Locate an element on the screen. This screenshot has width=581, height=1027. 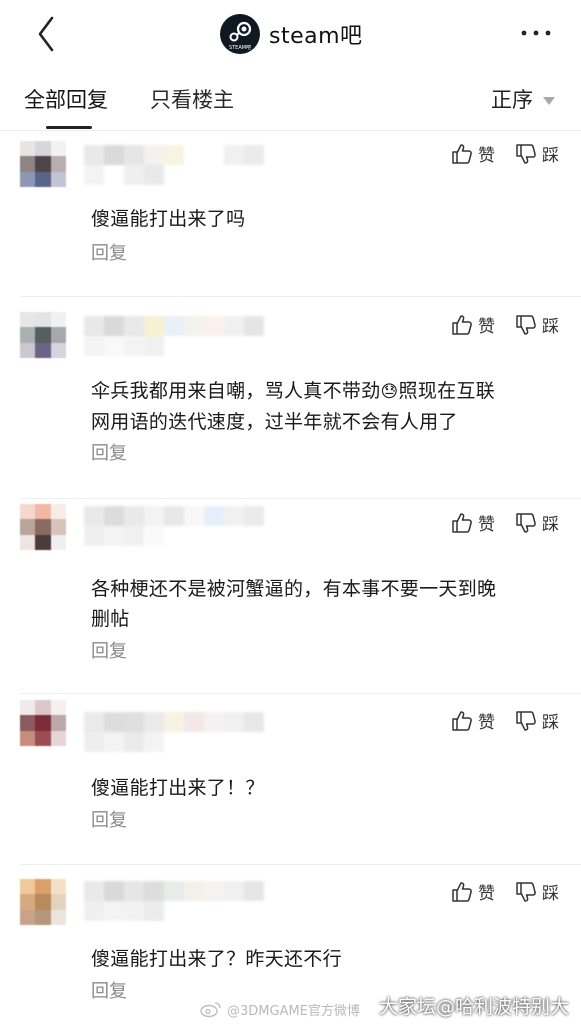
comment-line: 伞兵我都用来自嘲，骂人真不带劲😓照现在互联 is located at coordinates (321, 391).